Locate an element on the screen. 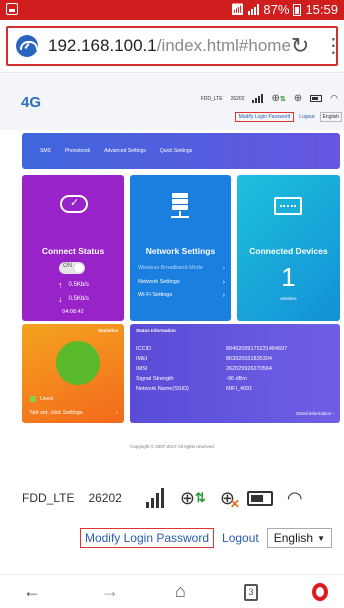 The height and width of the screenshot is (608, 344). network-settings-title: Network Settings is located at coordinates (180, 251).